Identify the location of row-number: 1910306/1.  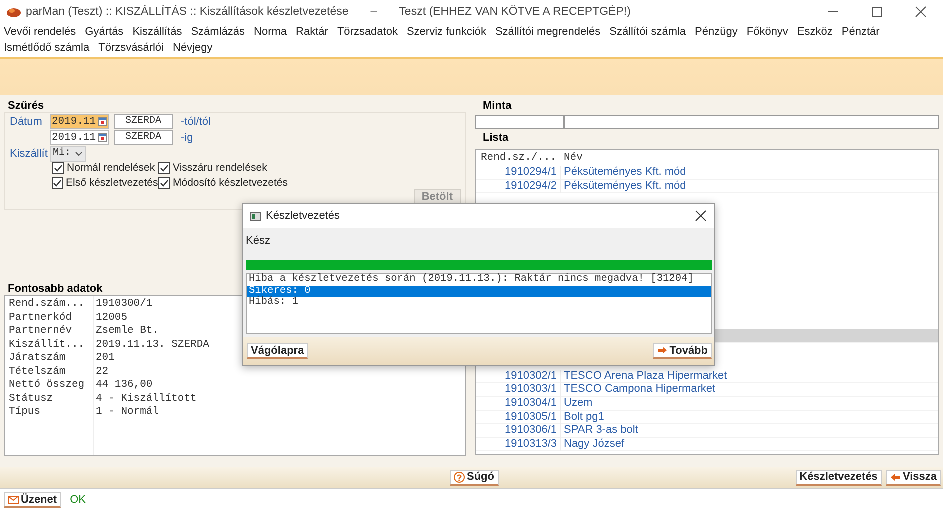
(518, 431).